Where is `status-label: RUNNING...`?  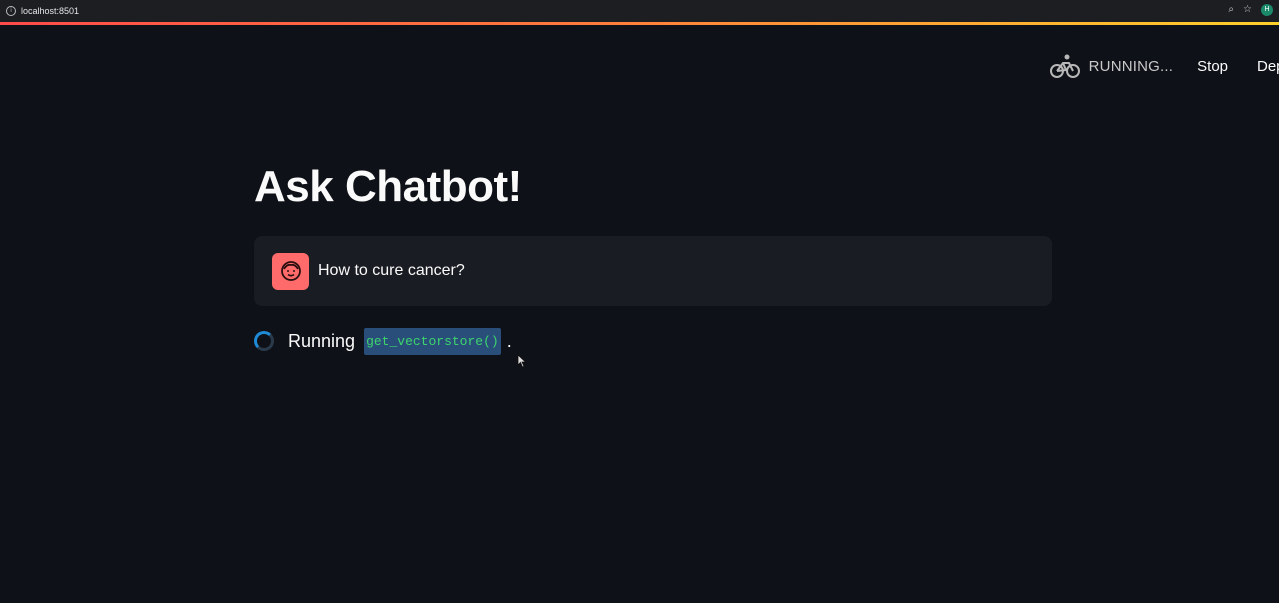
status-label: RUNNING... is located at coordinates (1131, 66).